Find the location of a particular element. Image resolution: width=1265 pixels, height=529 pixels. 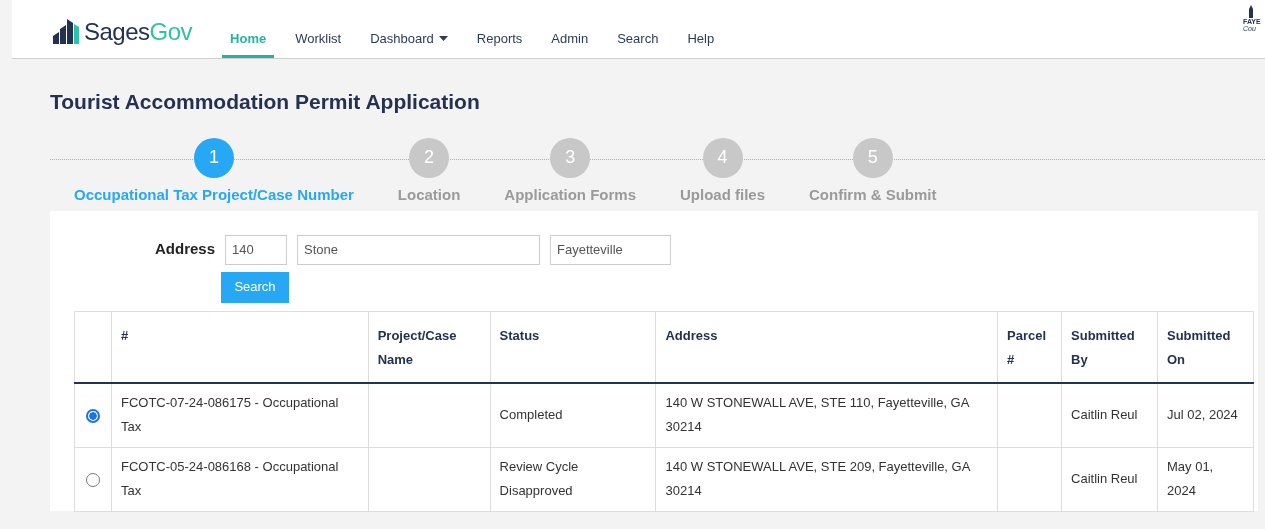

field-label: Address is located at coordinates (184, 249).